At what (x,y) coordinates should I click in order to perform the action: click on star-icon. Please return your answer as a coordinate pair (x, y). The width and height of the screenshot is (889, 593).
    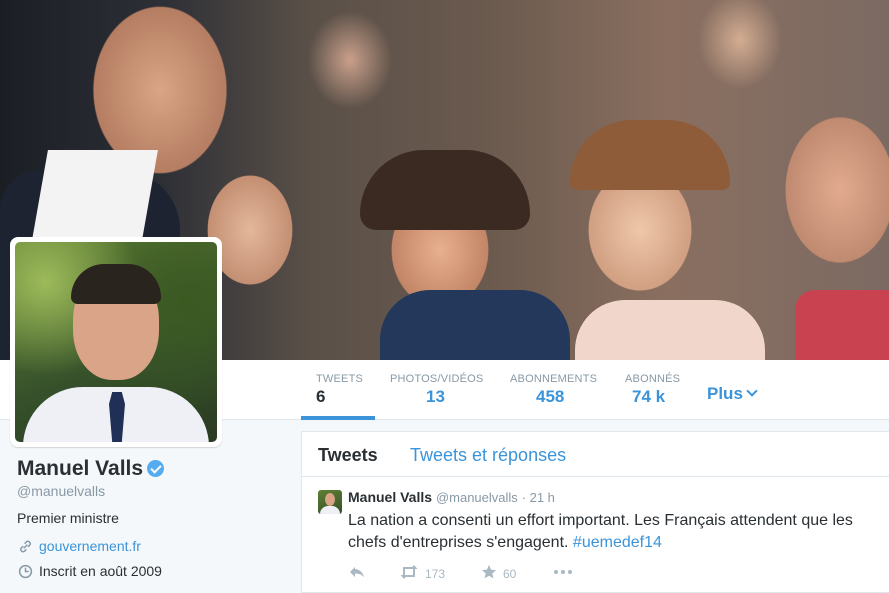
    Looking at the image, I should click on (489, 573).